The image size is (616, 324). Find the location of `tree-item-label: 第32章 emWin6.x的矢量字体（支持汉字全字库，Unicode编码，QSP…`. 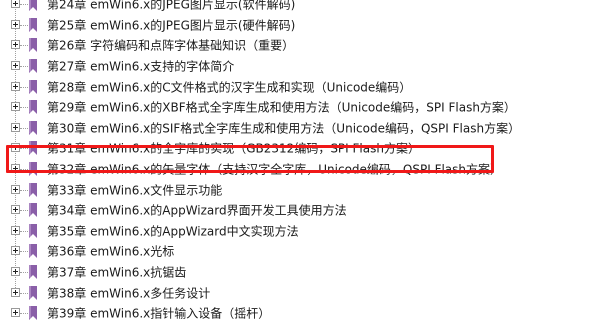

tree-item-label: 第32章 emWin6.x的矢量字体（支持汉字全字库，Unicode编码，QSP… is located at coordinates (274, 169).